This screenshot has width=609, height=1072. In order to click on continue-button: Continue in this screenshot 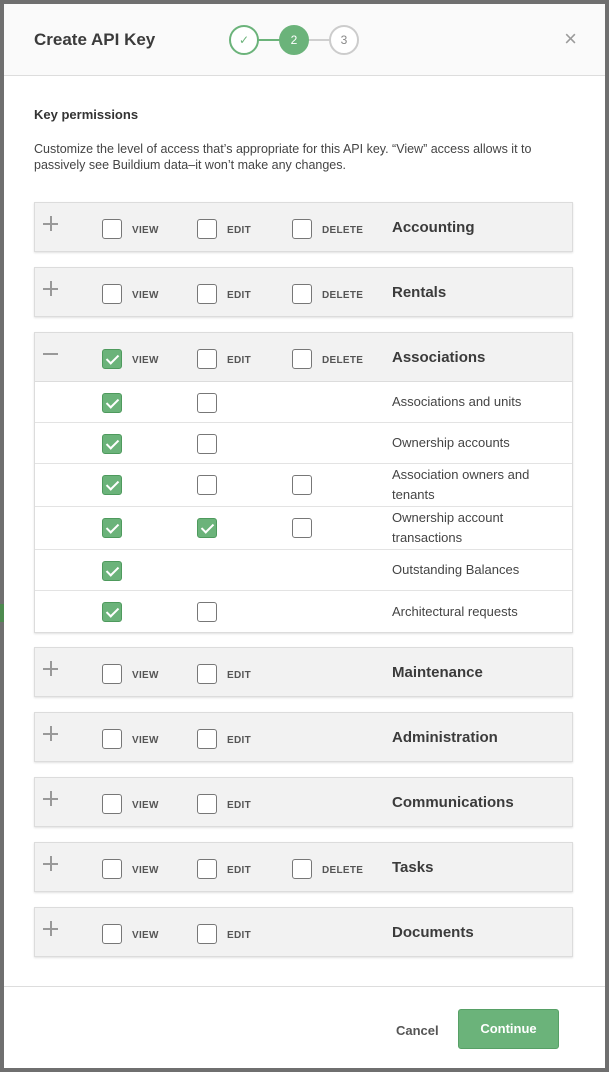, I will do `click(508, 1029)`.